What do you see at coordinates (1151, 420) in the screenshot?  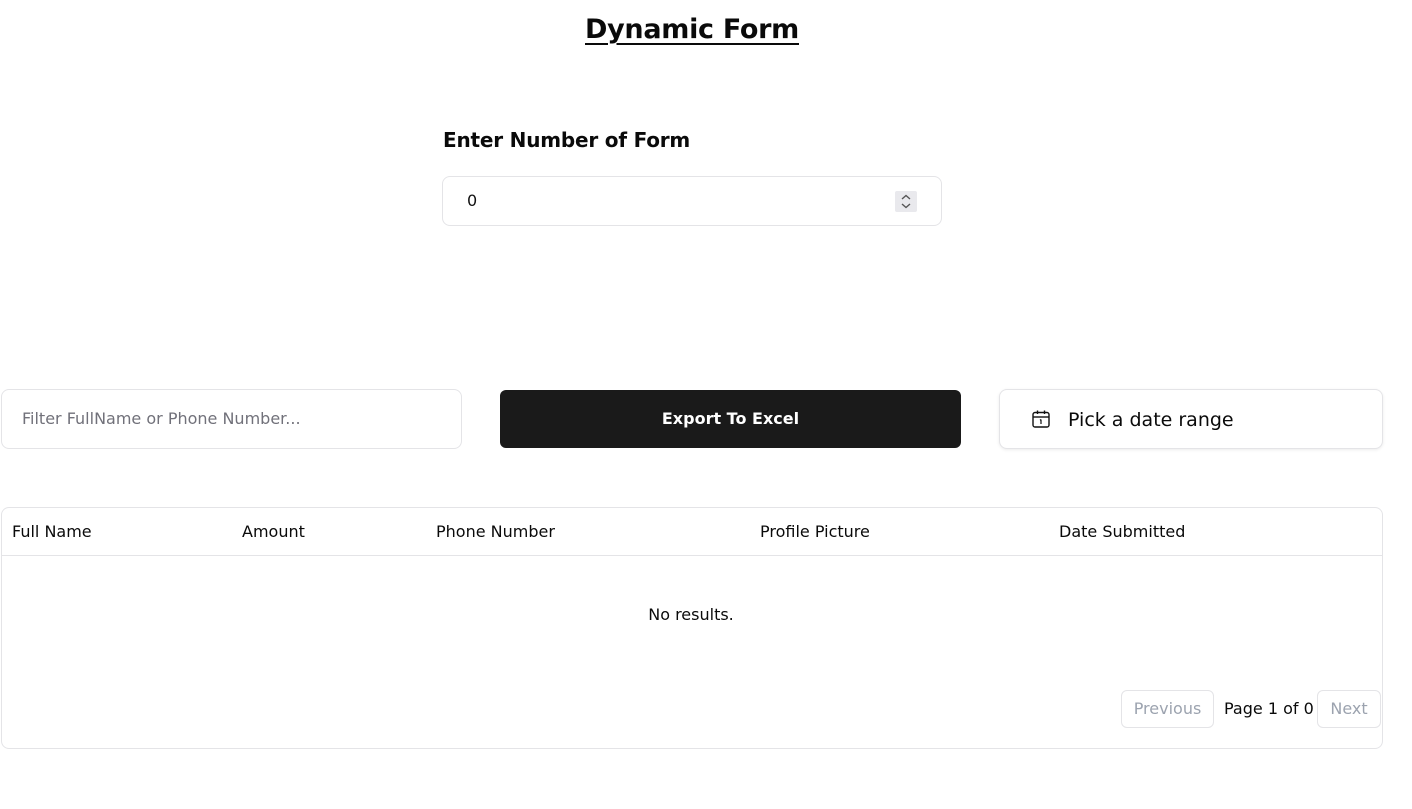 I see `date-range-label: Pick a date range` at bounding box center [1151, 420].